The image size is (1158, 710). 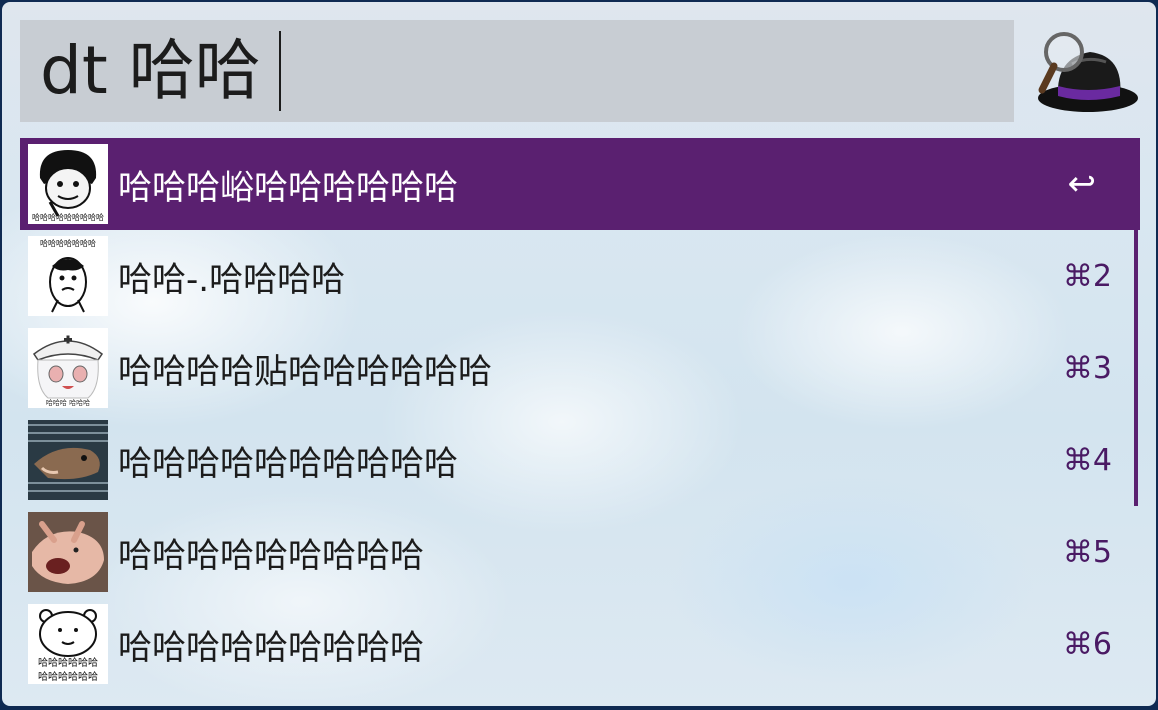 What do you see at coordinates (1086, 73) in the screenshot?
I see `alfred-hat-magnifier-icon` at bounding box center [1086, 73].